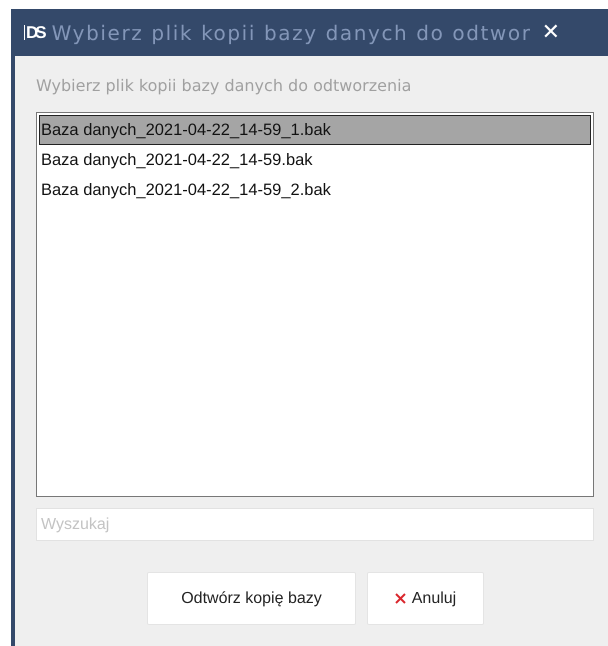 This screenshot has height=646, width=608. I want to click on file-list-item: Baza danych_2021-04-22_14-59_1.bak, so click(315, 130).